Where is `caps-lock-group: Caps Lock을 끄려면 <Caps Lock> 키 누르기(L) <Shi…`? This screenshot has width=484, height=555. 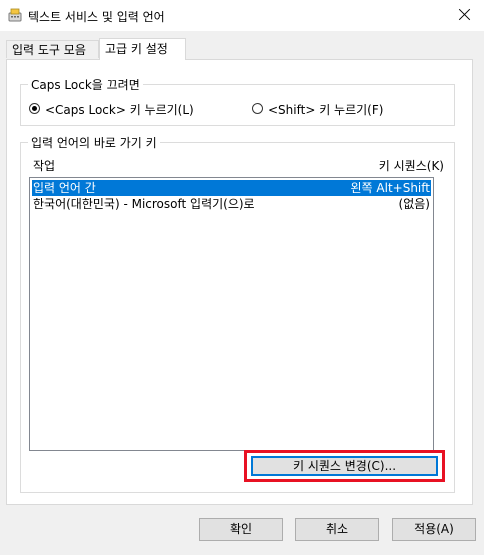
caps-lock-group: Caps Lock을 끄려면 <Caps Lock> 키 누르기(L) <Shi… is located at coordinates (237, 101).